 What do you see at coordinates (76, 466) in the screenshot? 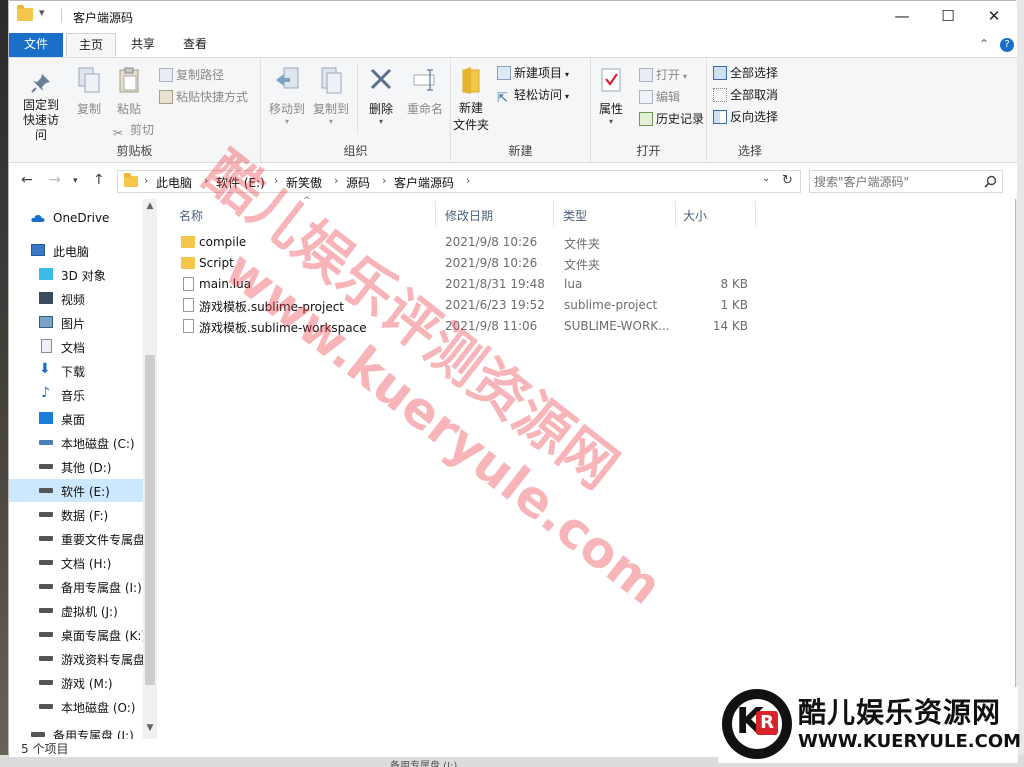
I see `sidebar-item-drive-d: 其他 (D:)` at bounding box center [76, 466].